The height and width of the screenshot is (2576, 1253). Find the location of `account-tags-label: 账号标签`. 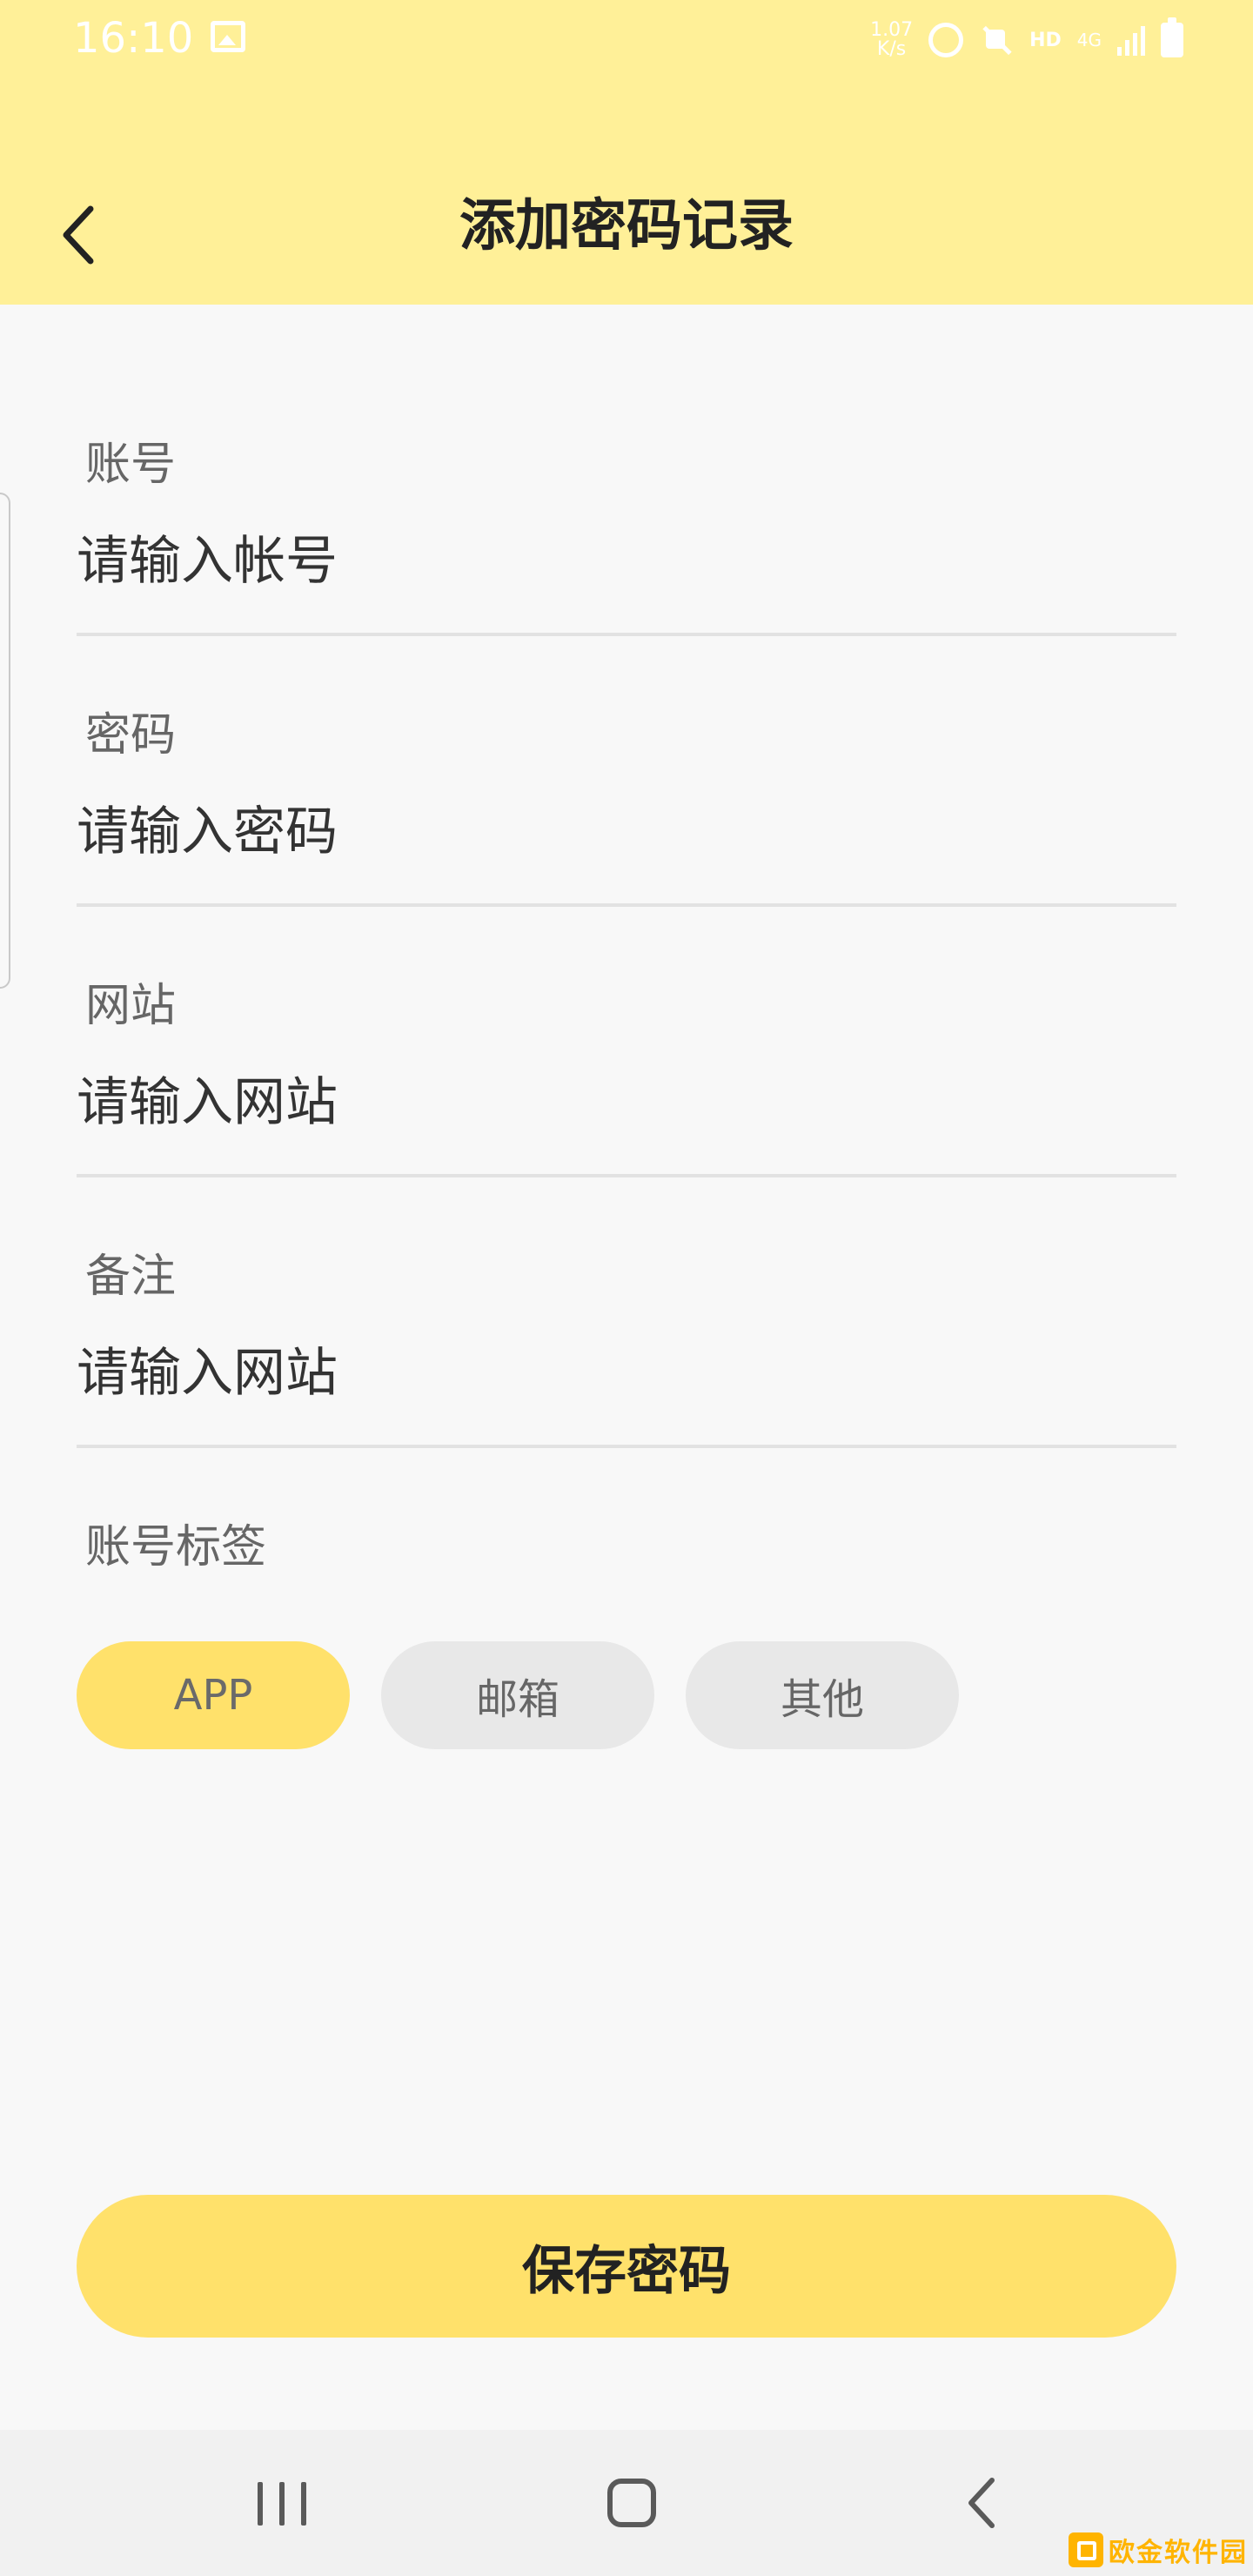

account-tags-label: 账号标签 is located at coordinates (176, 1547).